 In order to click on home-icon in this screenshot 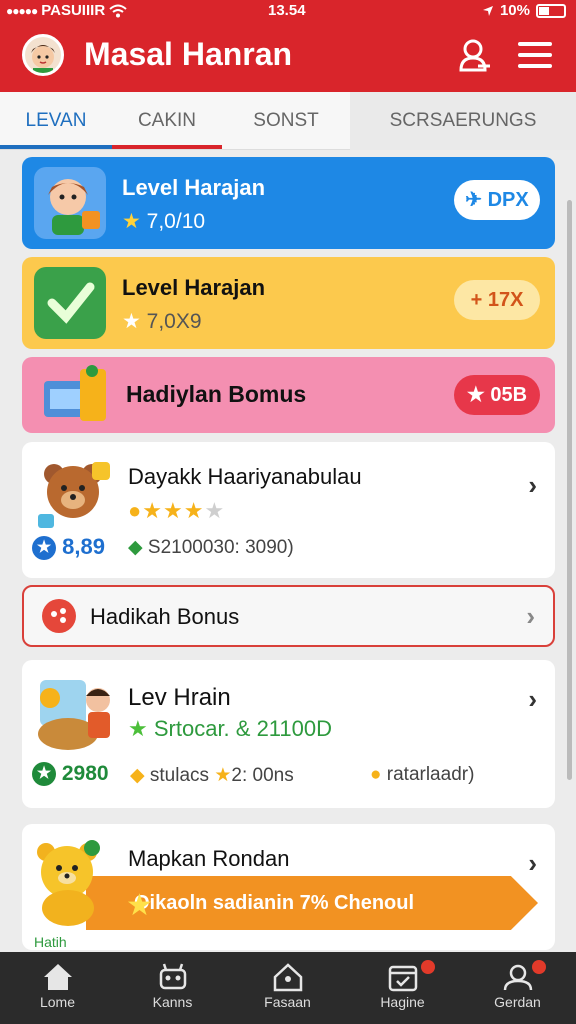, I will do `click(57, 977)`.